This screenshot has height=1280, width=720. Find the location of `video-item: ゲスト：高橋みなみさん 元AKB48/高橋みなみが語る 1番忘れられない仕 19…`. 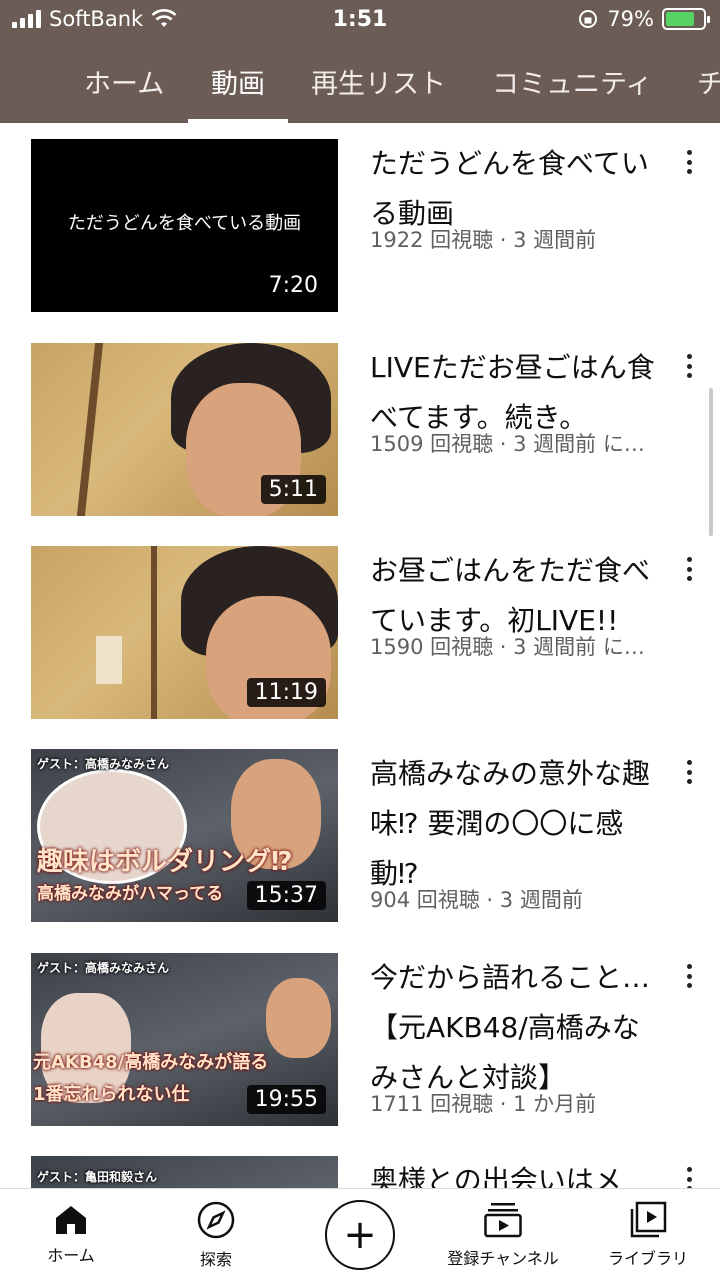

video-item: ゲスト：高橋みなみさん 元AKB48/高橋みなみが語る 1番忘れられない仕 19… is located at coordinates (360, 1046).